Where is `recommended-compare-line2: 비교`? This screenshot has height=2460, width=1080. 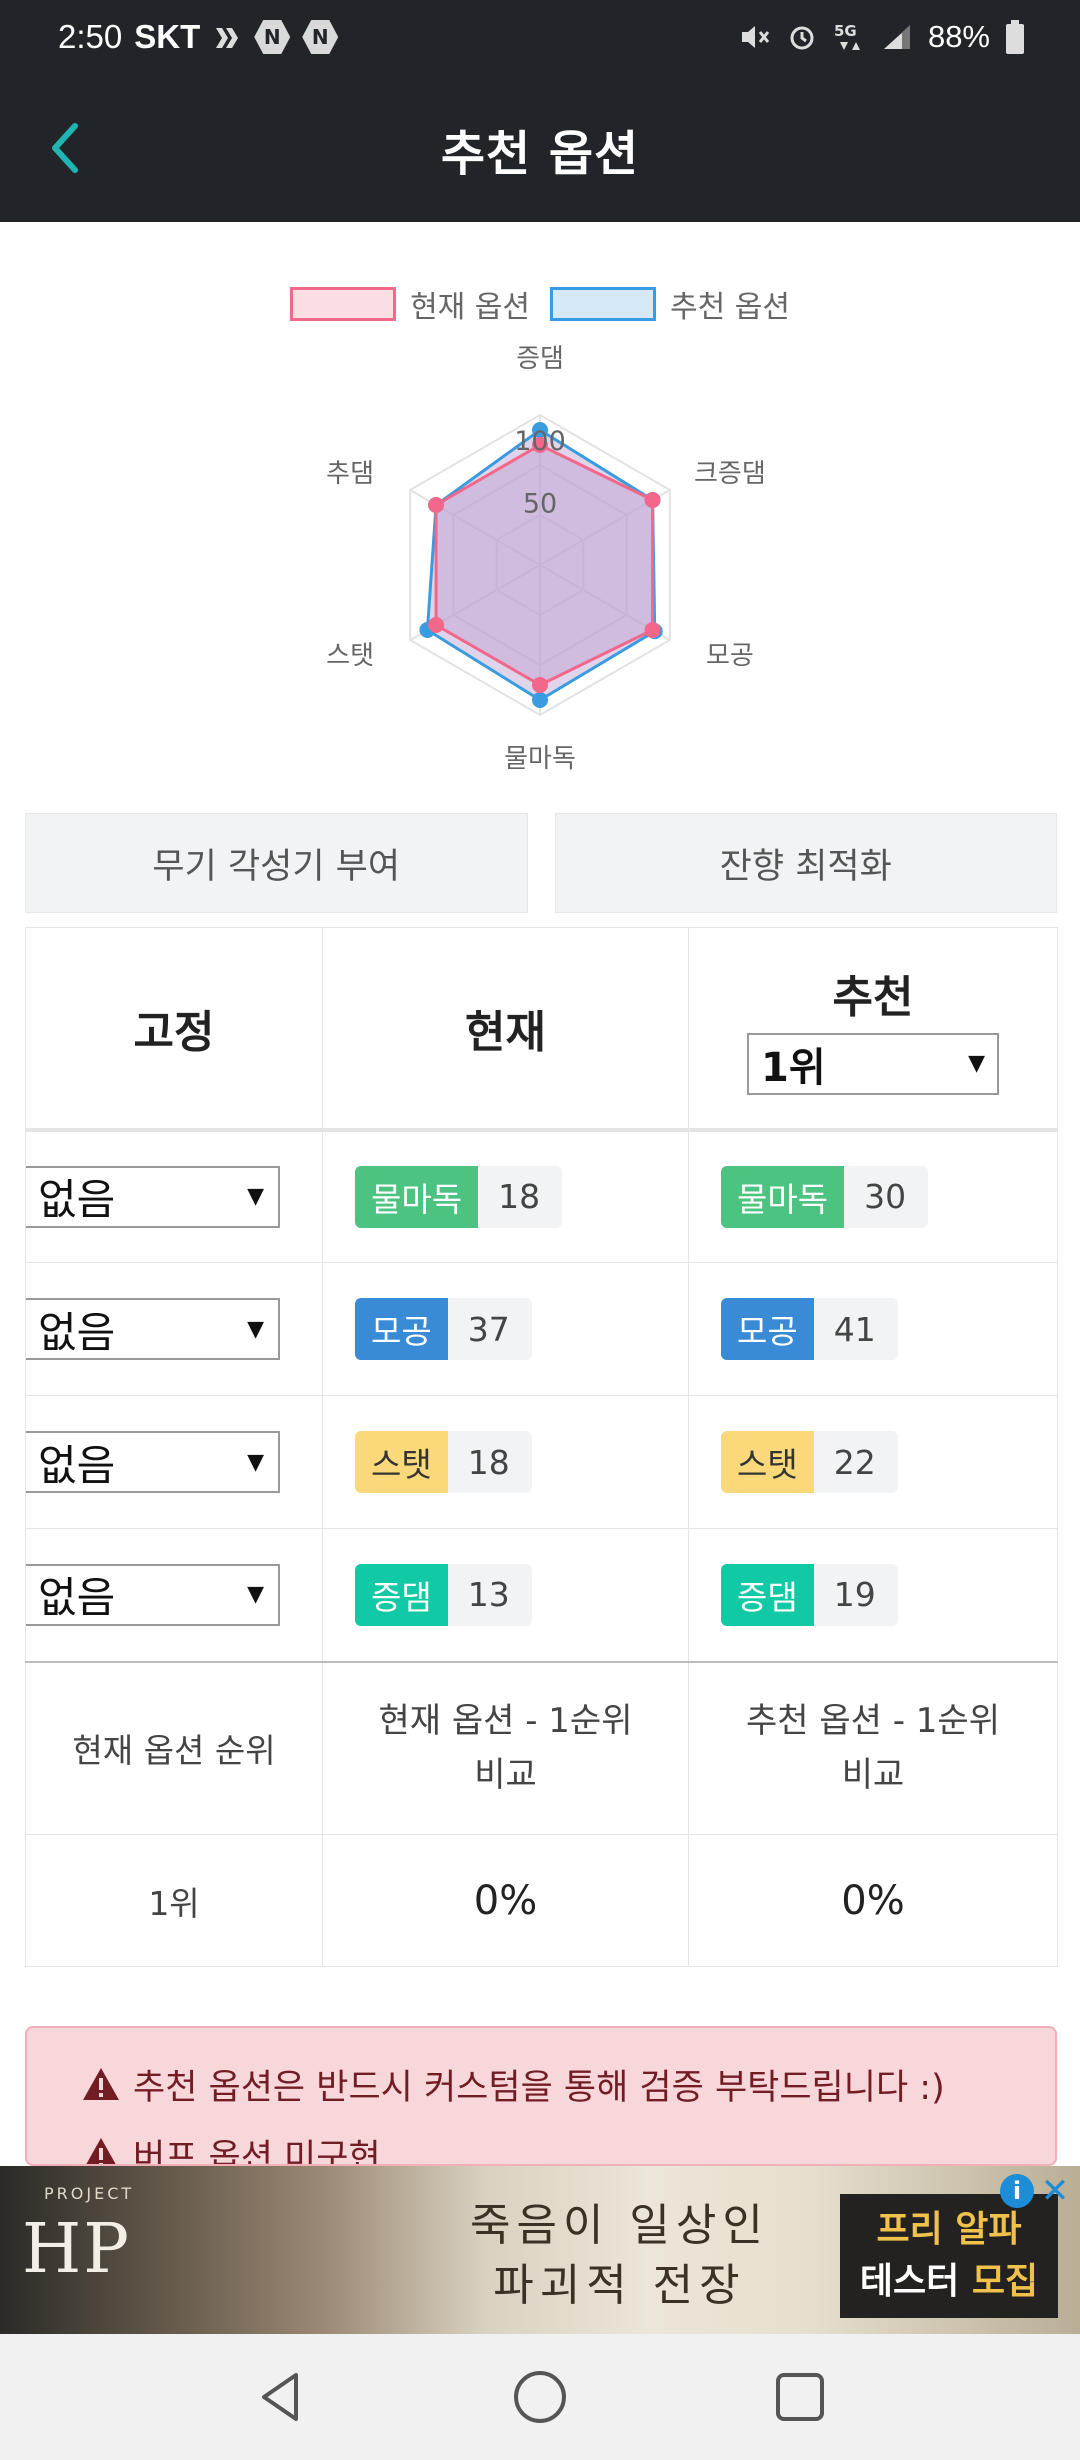 recommended-compare-line2: 비교 is located at coordinates (873, 1775).